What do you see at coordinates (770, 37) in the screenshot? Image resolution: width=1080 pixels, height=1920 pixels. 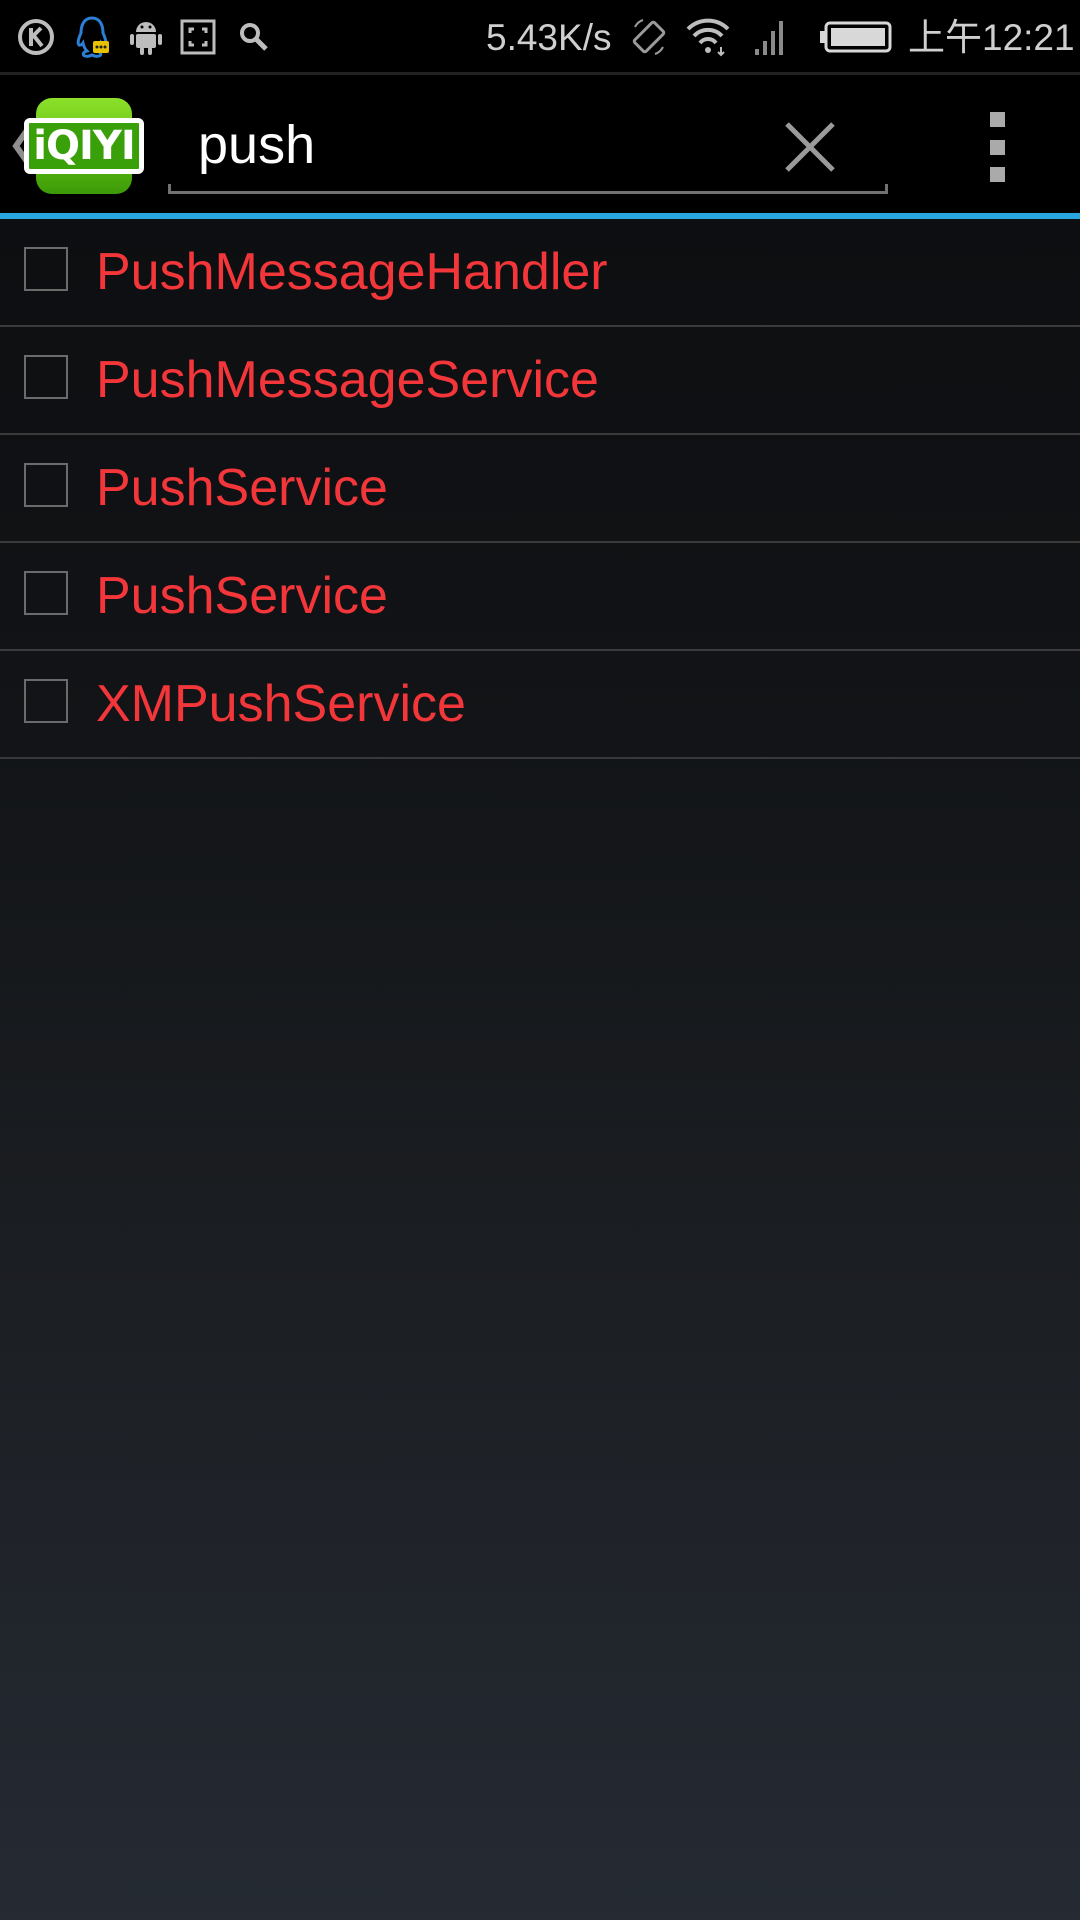 I see `signal-icon` at bounding box center [770, 37].